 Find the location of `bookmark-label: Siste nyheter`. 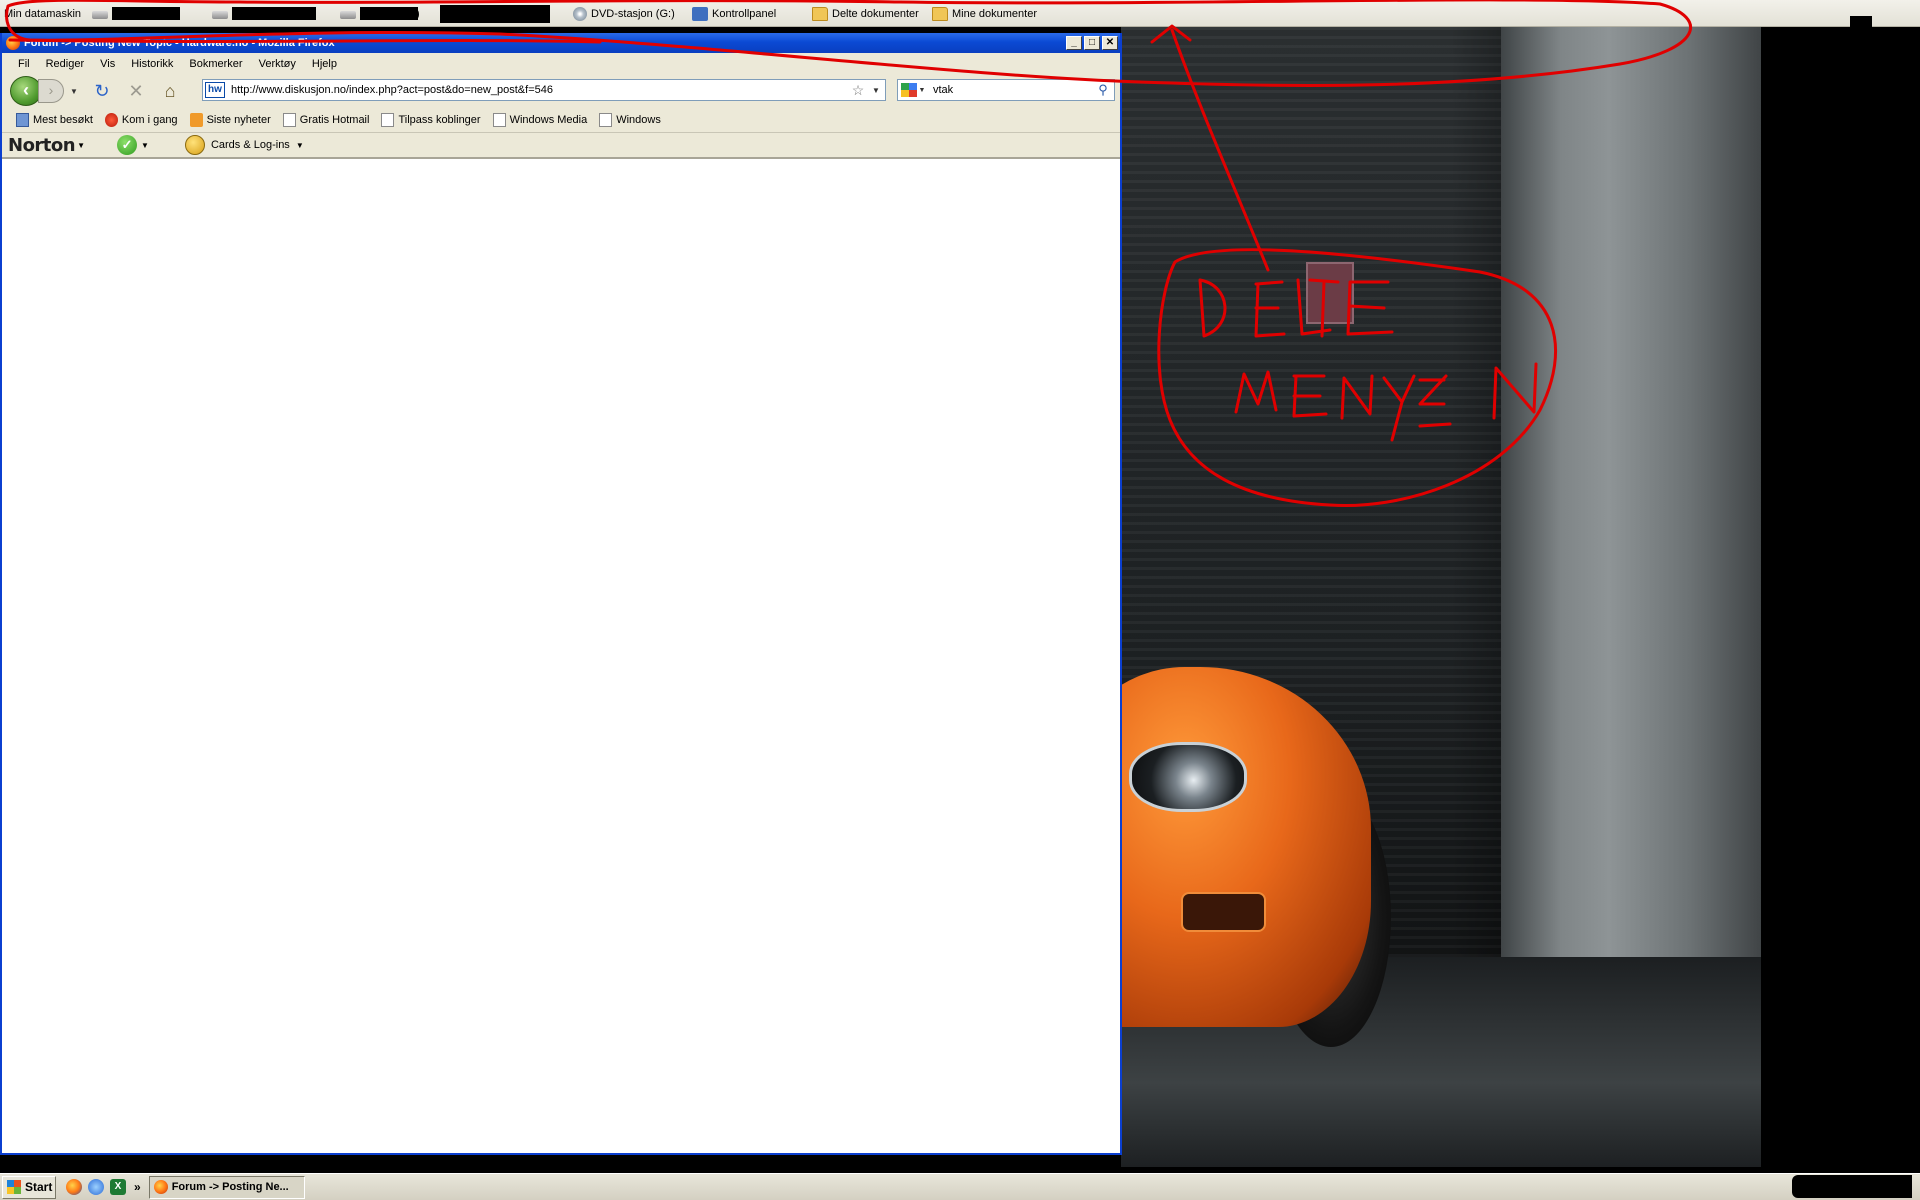

bookmark-label: Siste nyheter is located at coordinates (238, 119).